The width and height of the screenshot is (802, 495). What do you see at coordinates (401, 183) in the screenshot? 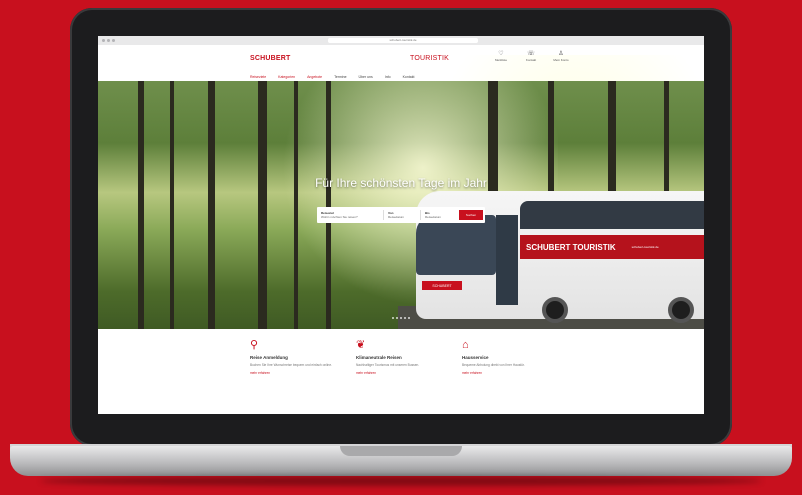
I see `hero-heading: Für Ihre schönsten Tage im Jahr` at bounding box center [401, 183].